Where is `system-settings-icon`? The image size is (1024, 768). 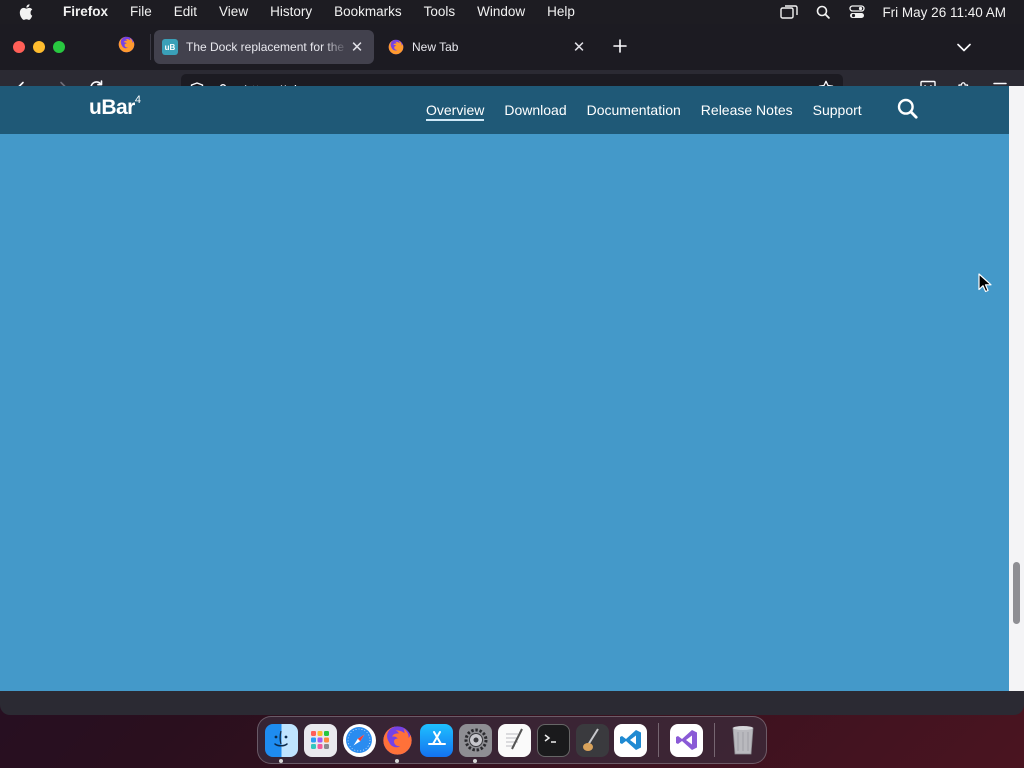
system-settings-icon is located at coordinates (476, 740).